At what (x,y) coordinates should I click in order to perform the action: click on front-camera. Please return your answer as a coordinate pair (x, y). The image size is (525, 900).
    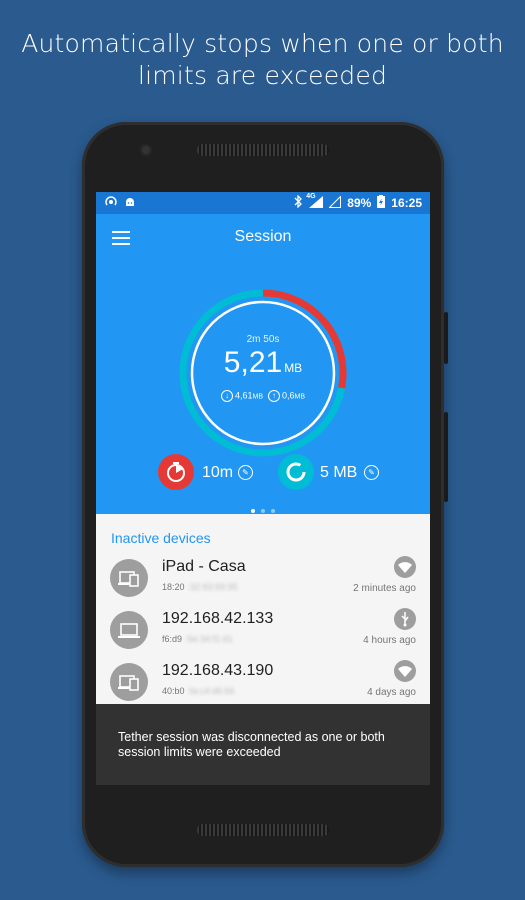
    Looking at the image, I should click on (146, 150).